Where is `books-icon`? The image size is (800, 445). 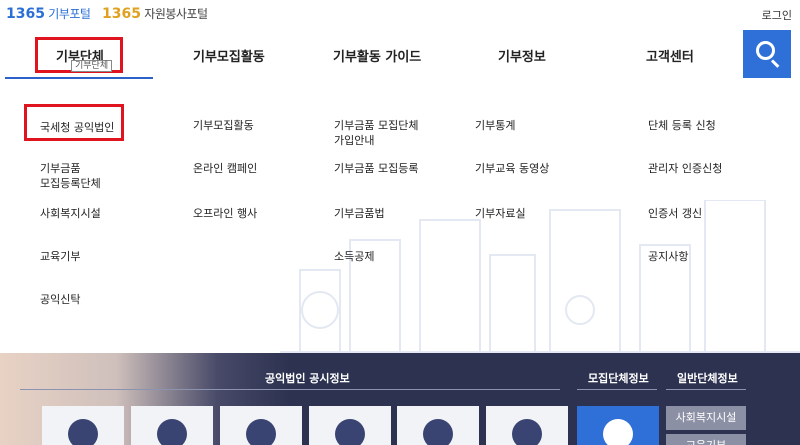
books-icon is located at coordinates (83, 432).